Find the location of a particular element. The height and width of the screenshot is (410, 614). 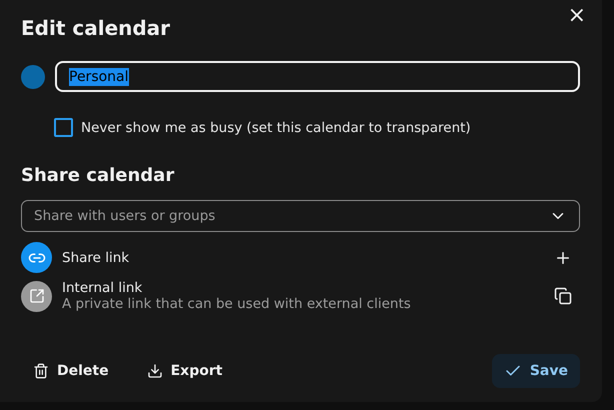

external-link-icon is located at coordinates (36, 296).